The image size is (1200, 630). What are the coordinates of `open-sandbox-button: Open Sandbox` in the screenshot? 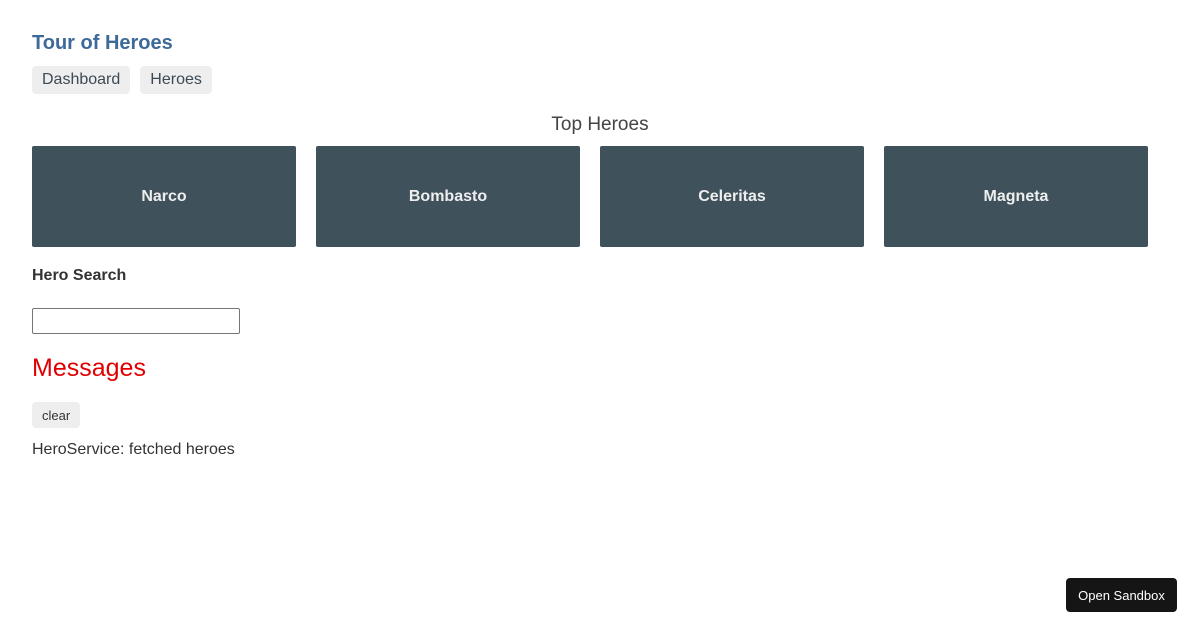 It's located at (1121, 595).